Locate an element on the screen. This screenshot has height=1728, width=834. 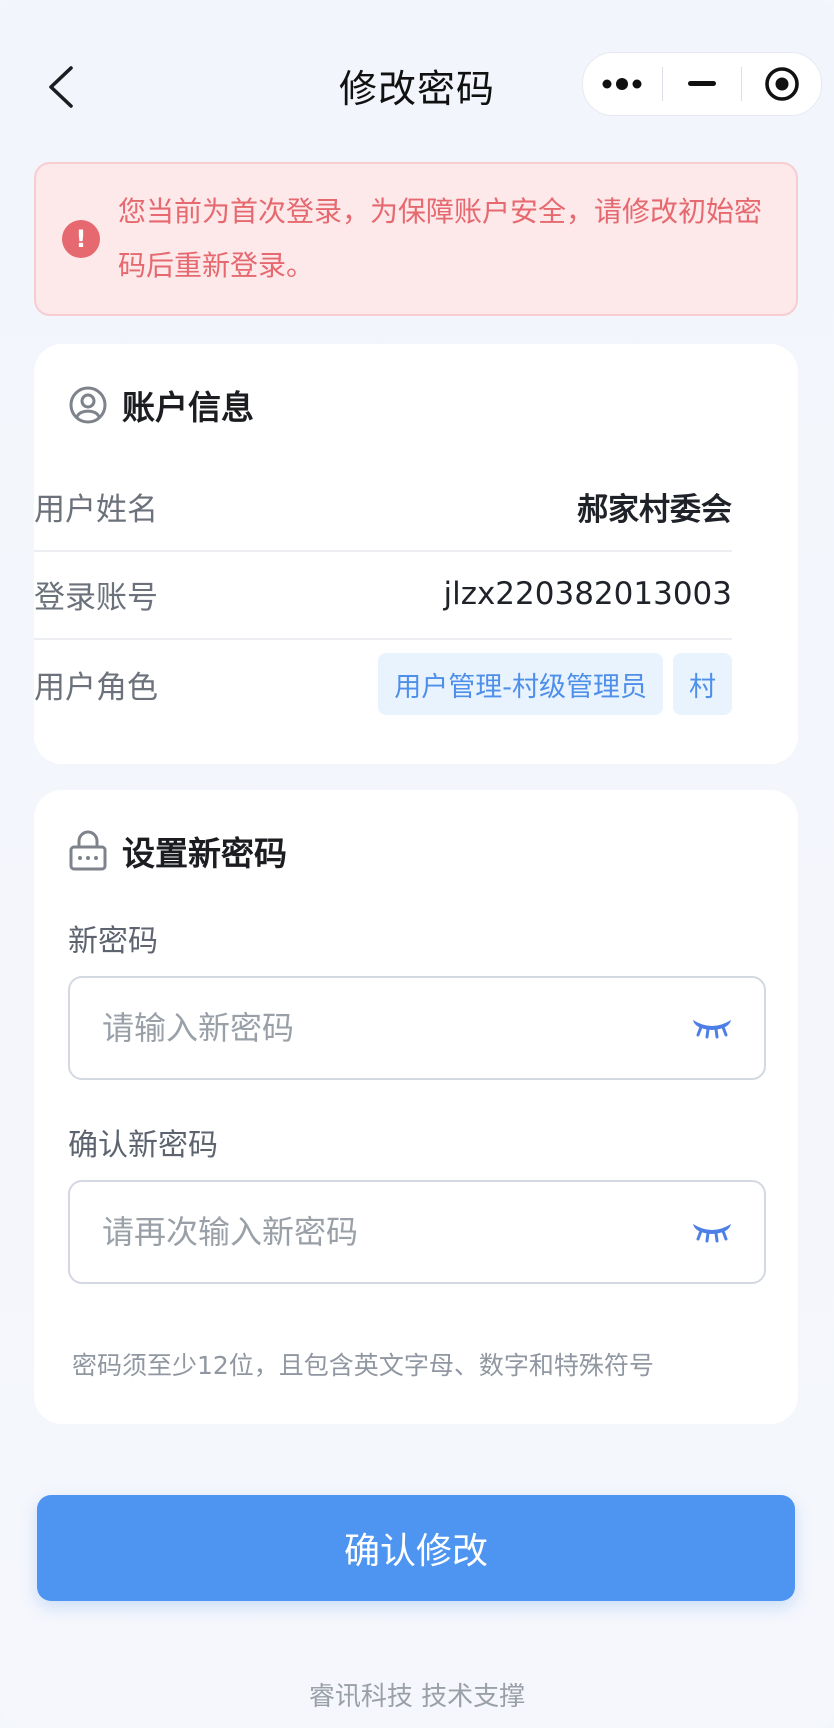
close-button is located at coordinates (781, 84).